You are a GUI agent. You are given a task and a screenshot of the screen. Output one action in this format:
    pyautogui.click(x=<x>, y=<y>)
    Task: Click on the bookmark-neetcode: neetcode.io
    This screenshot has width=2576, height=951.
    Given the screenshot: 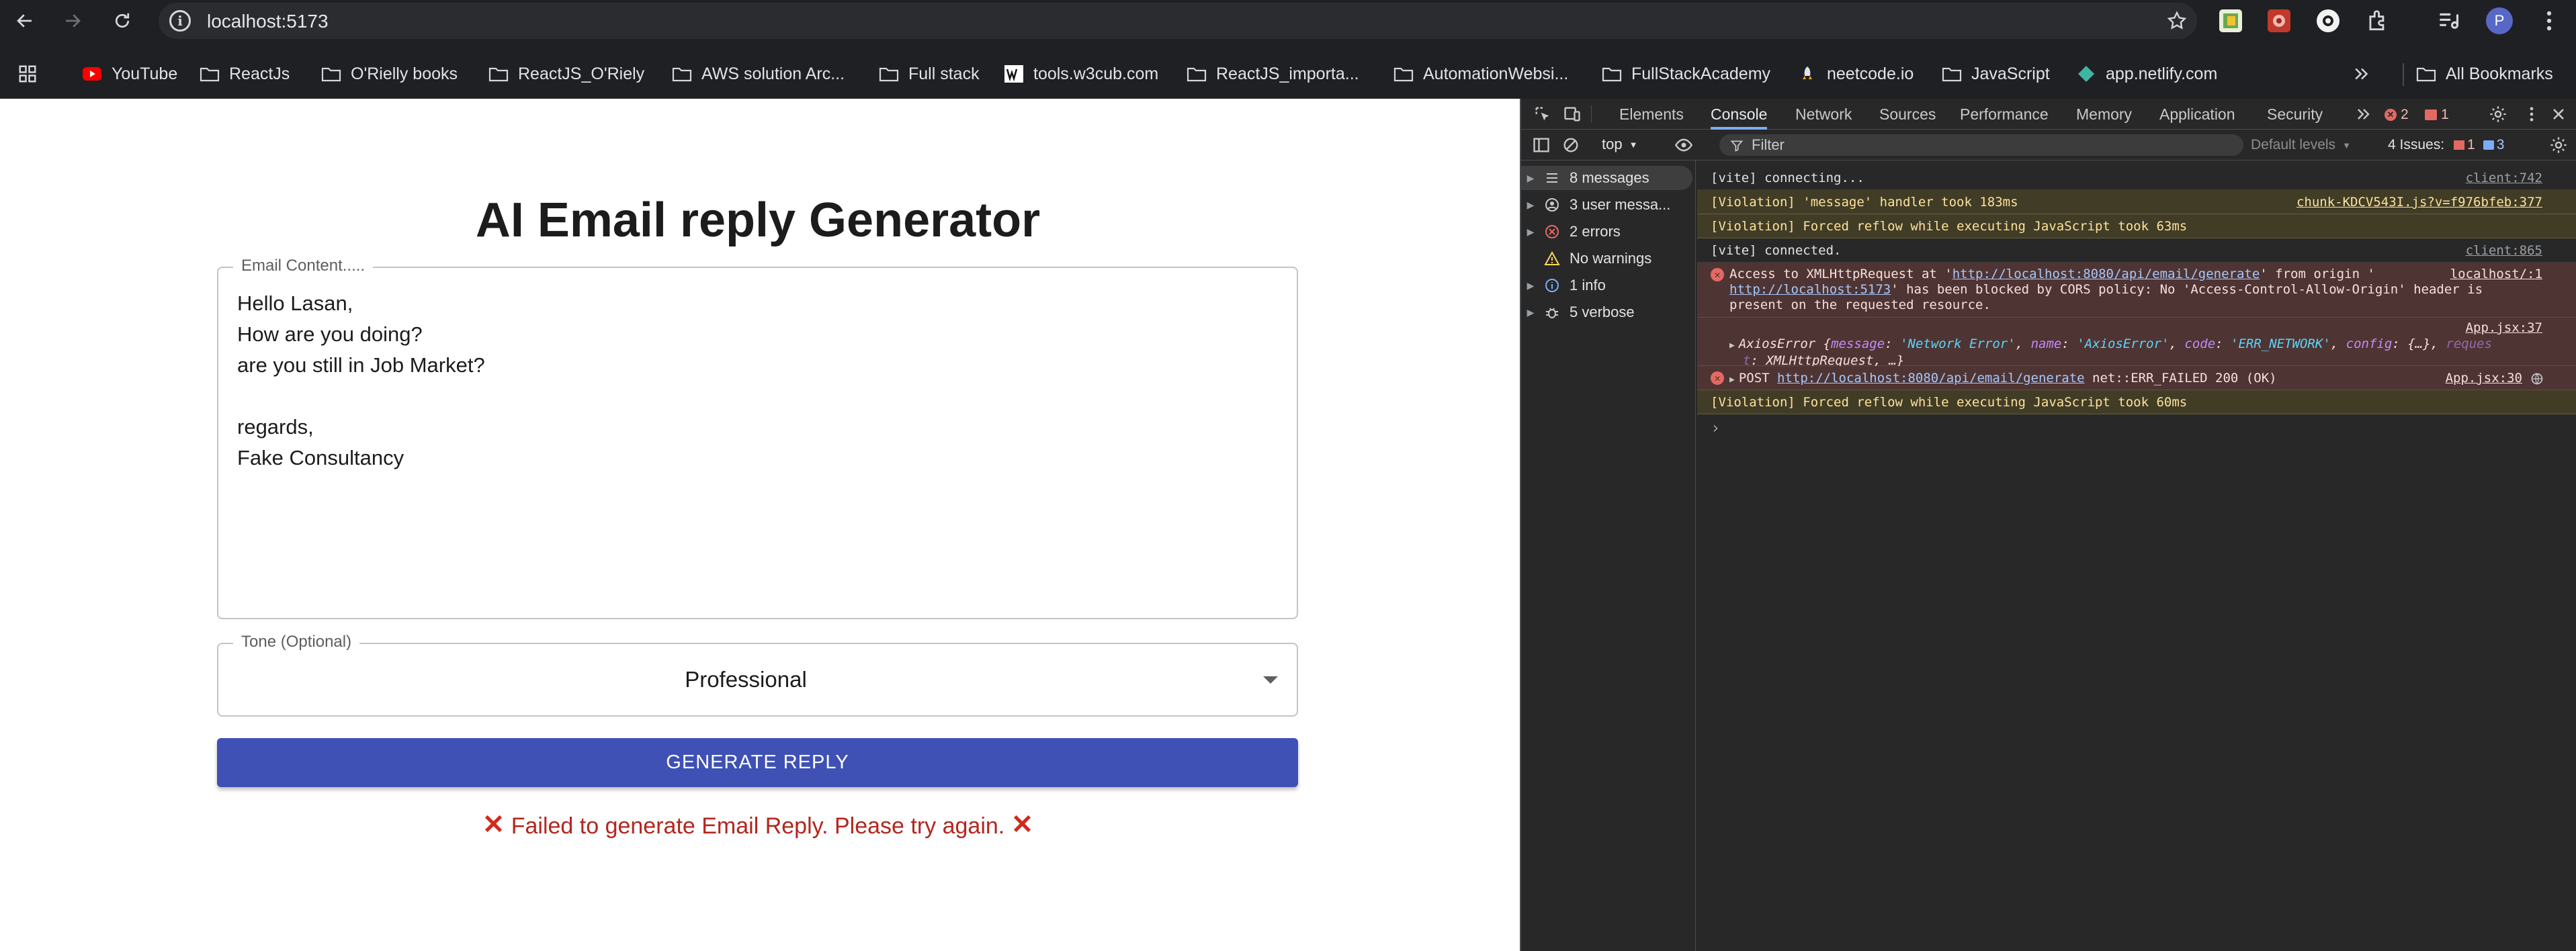 What is the action you would take?
    pyautogui.click(x=1855, y=74)
    